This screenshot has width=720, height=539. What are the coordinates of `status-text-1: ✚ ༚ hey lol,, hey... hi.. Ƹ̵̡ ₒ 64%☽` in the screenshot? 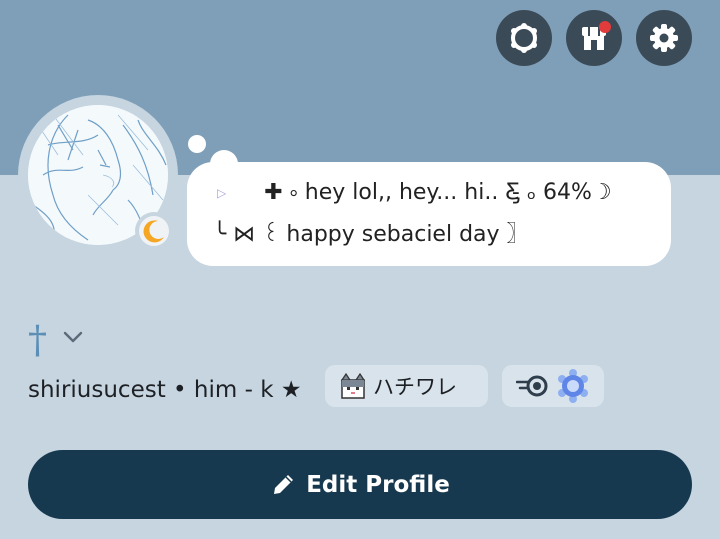 It's located at (438, 192).